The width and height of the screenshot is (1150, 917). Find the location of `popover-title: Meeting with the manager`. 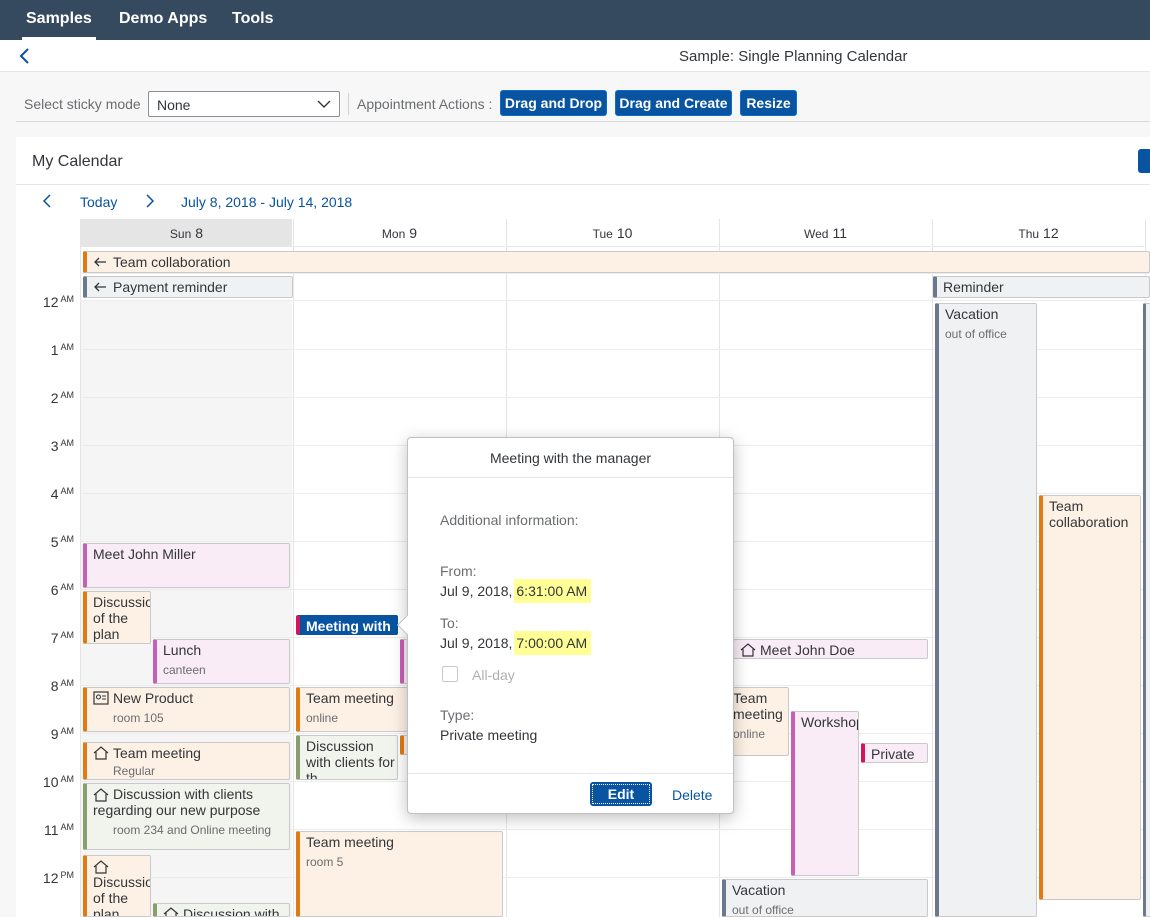

popover-title: Meeting with the manager is located at coordinates (570, 458).